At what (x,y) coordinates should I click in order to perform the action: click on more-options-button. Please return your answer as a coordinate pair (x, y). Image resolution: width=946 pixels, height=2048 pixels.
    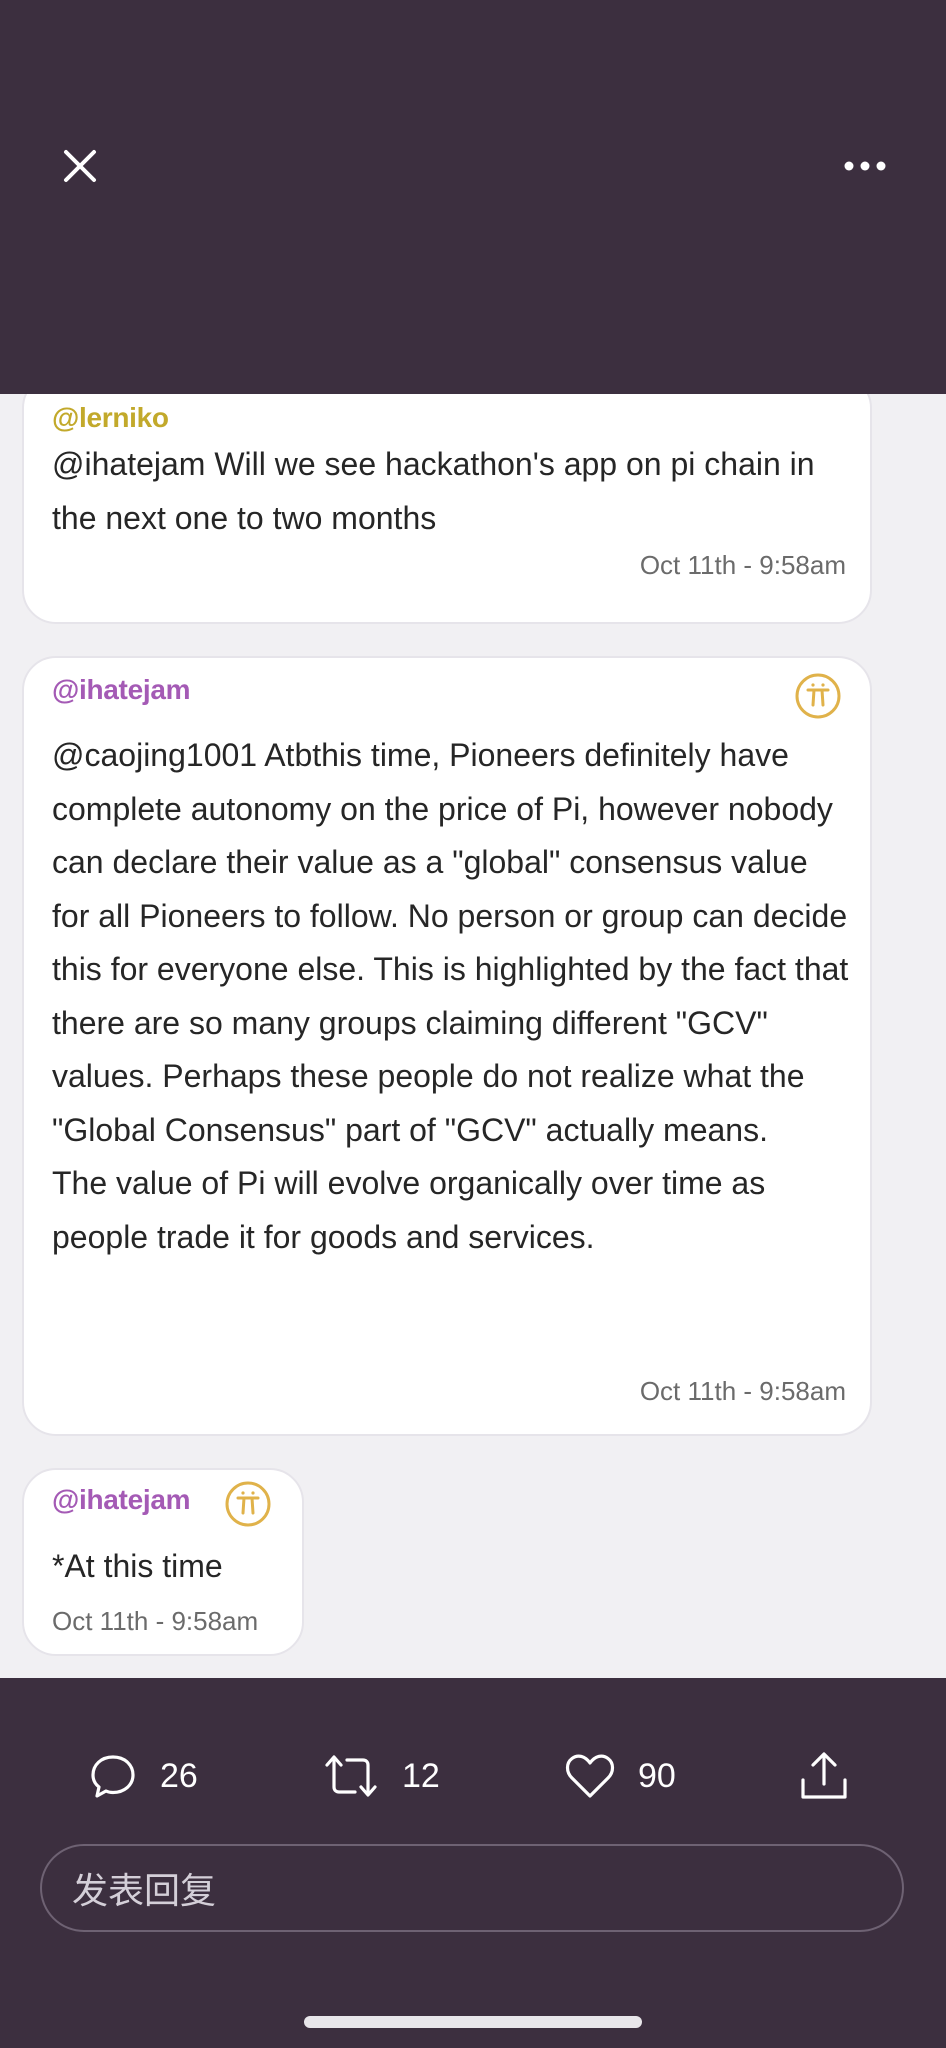
    Looking at the image, I should click on (865, 166).